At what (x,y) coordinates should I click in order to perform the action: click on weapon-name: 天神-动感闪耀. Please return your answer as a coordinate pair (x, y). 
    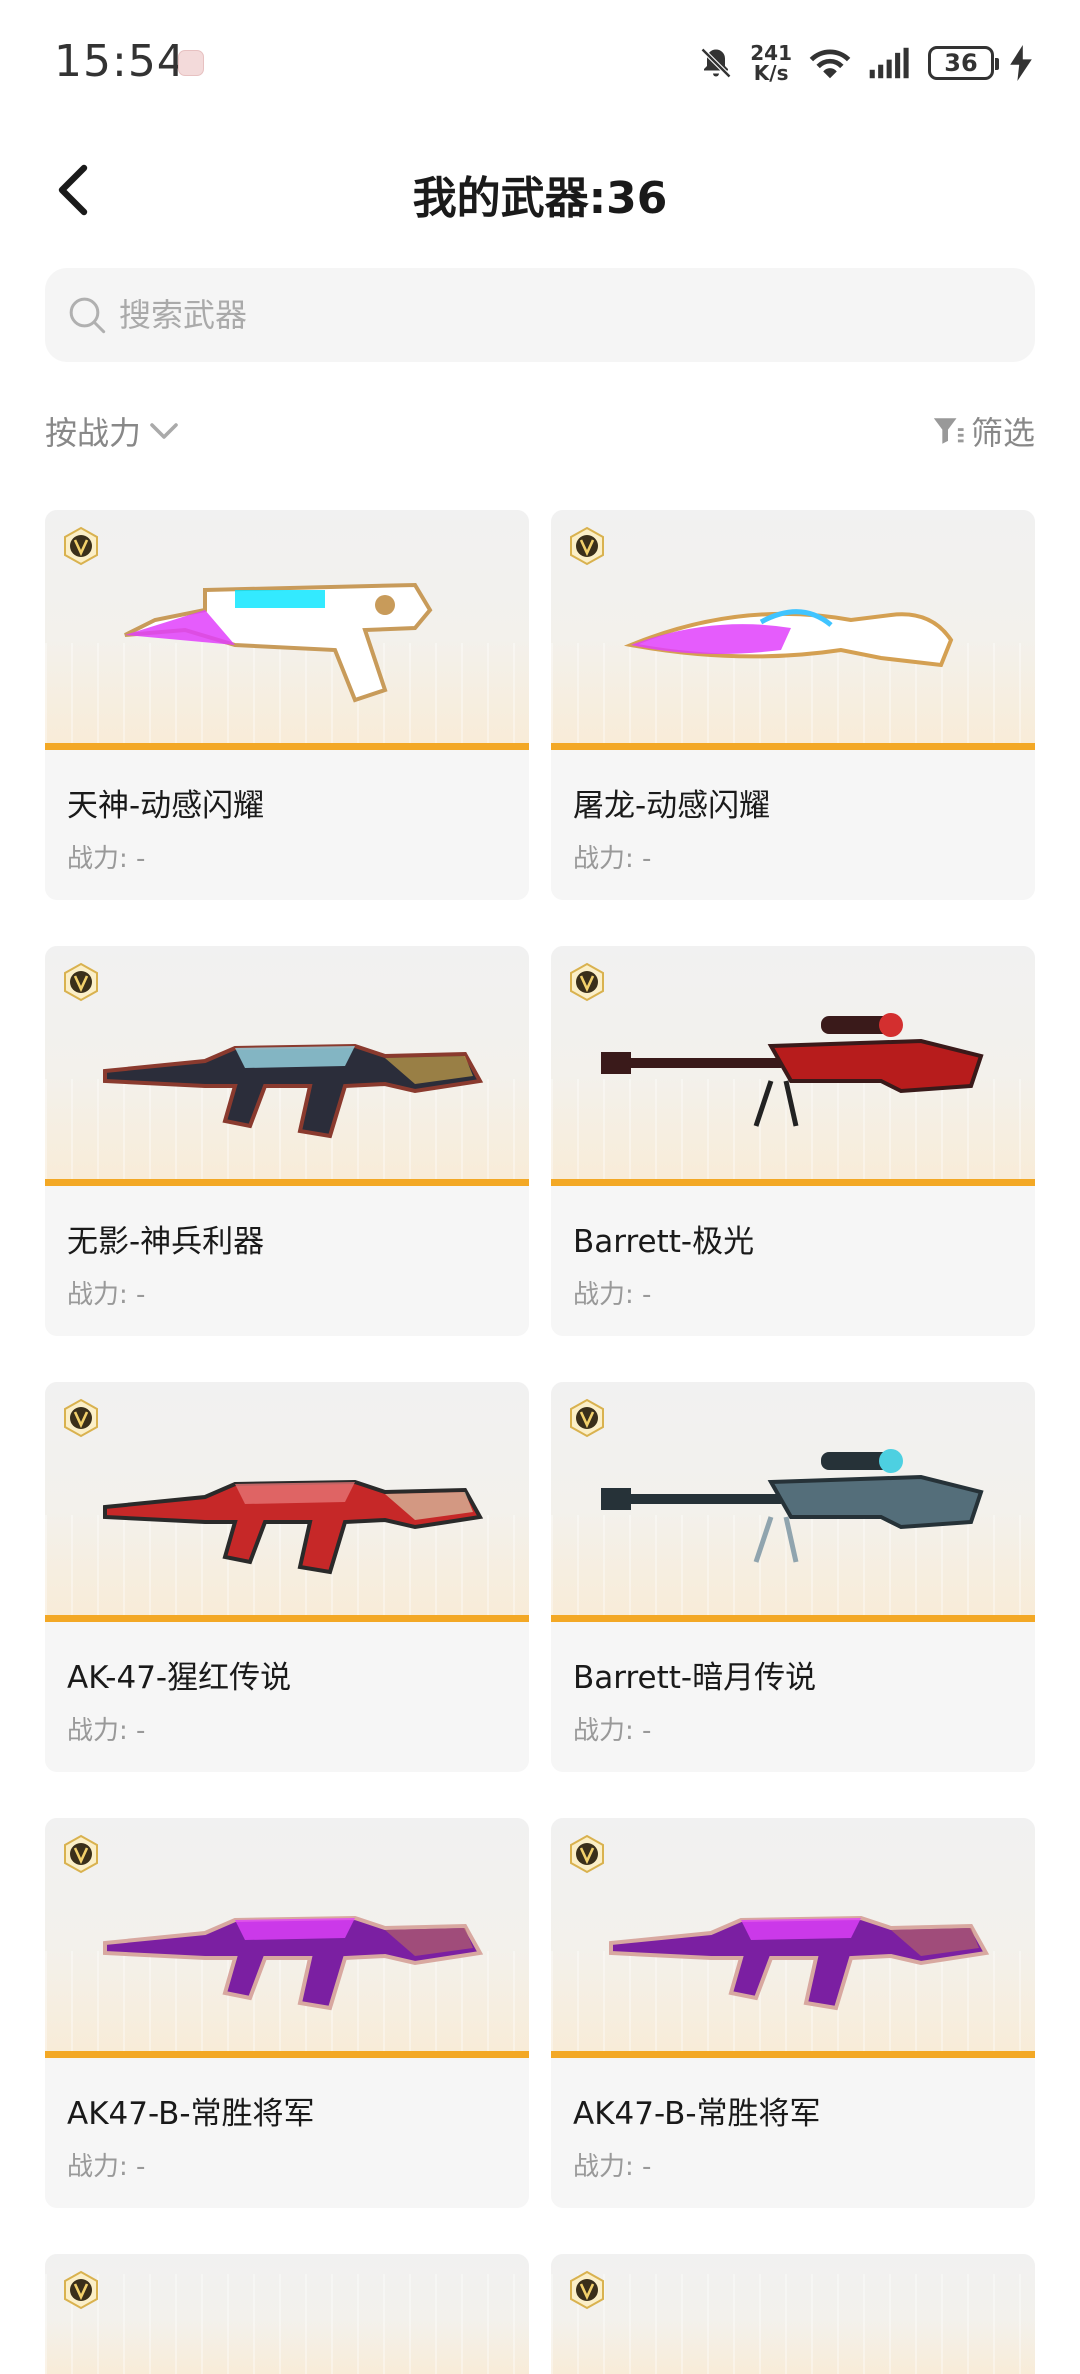
    Looking at the image, I should click on (166, 806).